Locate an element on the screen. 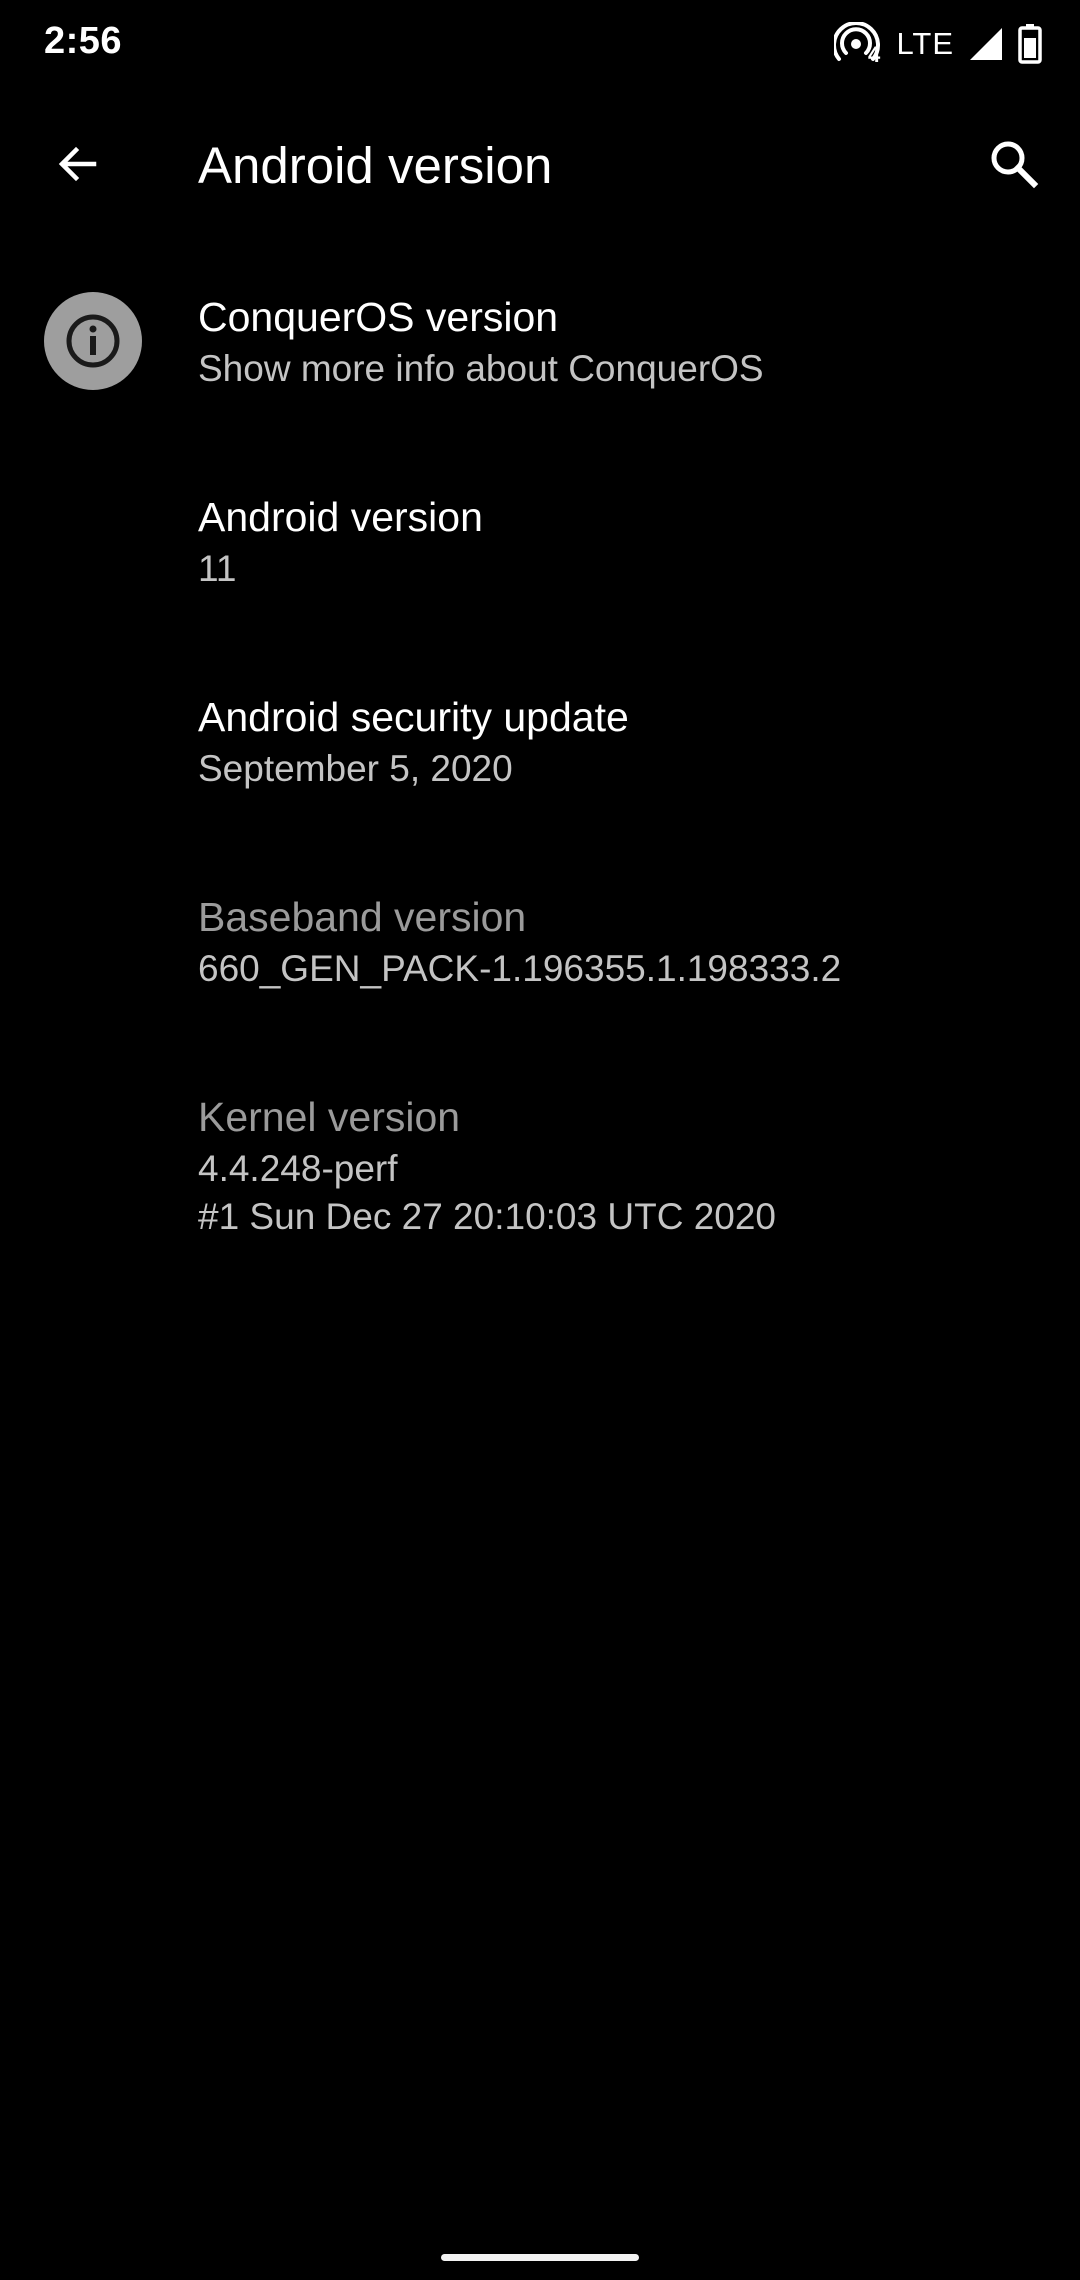  pref-summary-line: 4.4.248-perf is located at coordinates (298, 1168).